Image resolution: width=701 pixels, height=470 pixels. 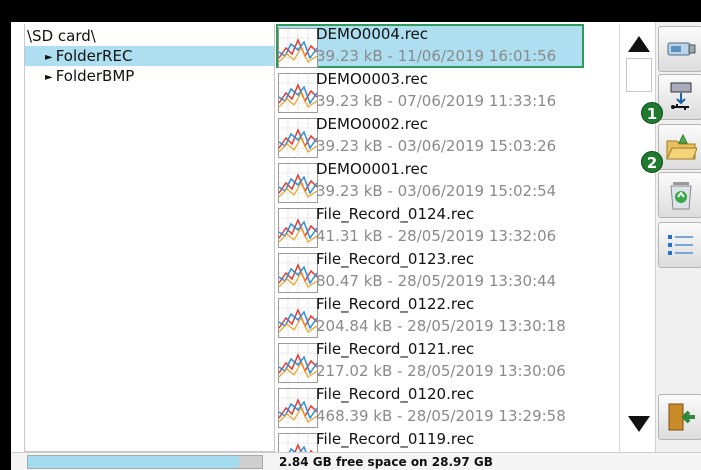 What do you see at coordinates (95, 76) in the screenshot?
I see `tree-item-label: FolderBMP` at bounding box center [95, 76].